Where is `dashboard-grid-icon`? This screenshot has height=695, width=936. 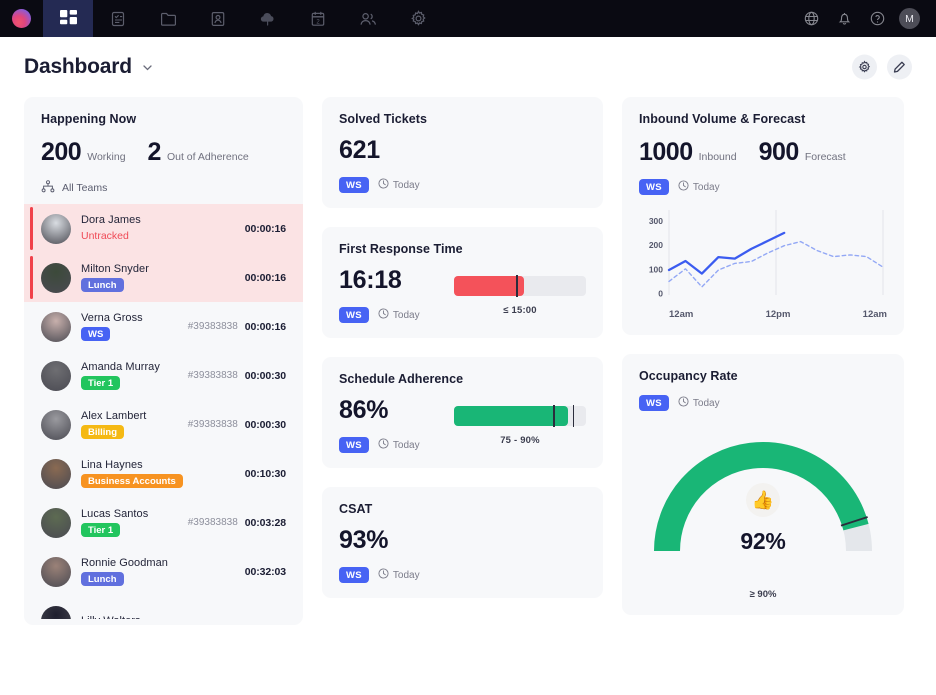
dashboard-grid-icon is located at coordinates (68, 18).